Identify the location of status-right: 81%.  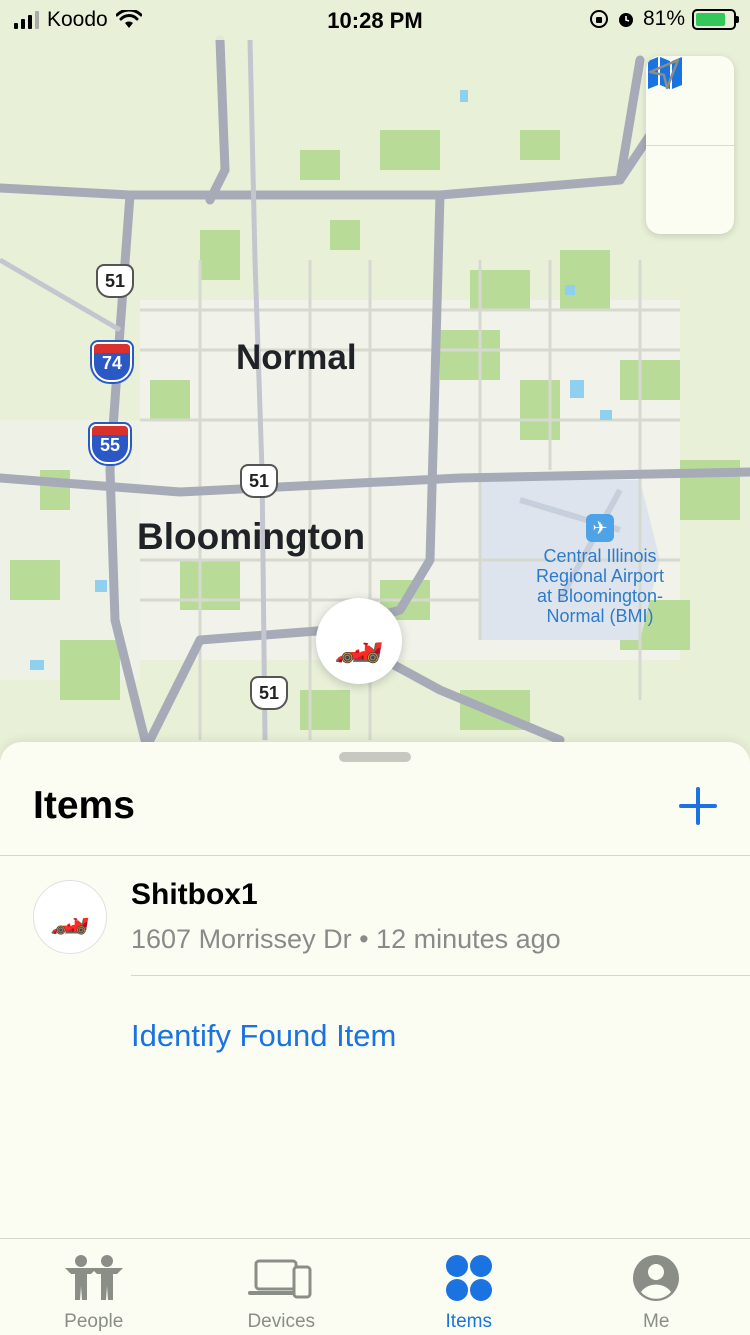
(662, 19).